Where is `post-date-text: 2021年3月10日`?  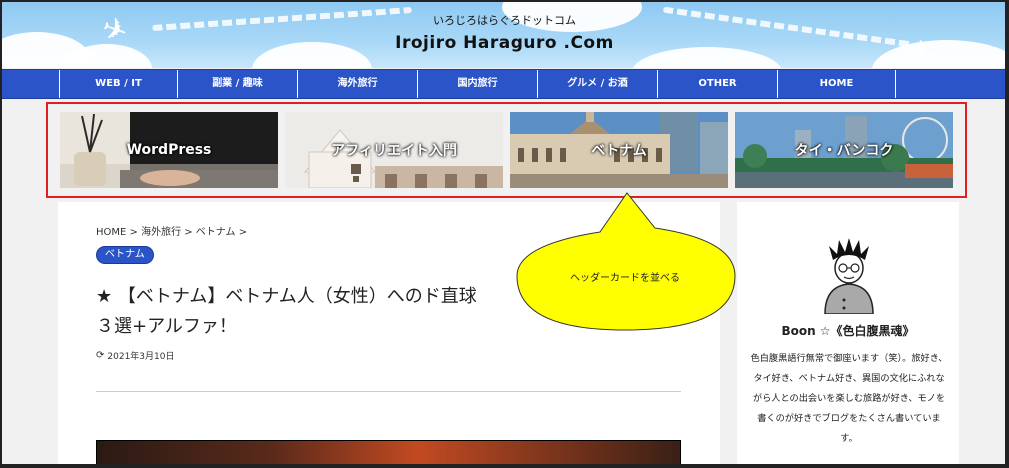 post-date-text: 2021年3月10日 is located at coordinates (141, 357).